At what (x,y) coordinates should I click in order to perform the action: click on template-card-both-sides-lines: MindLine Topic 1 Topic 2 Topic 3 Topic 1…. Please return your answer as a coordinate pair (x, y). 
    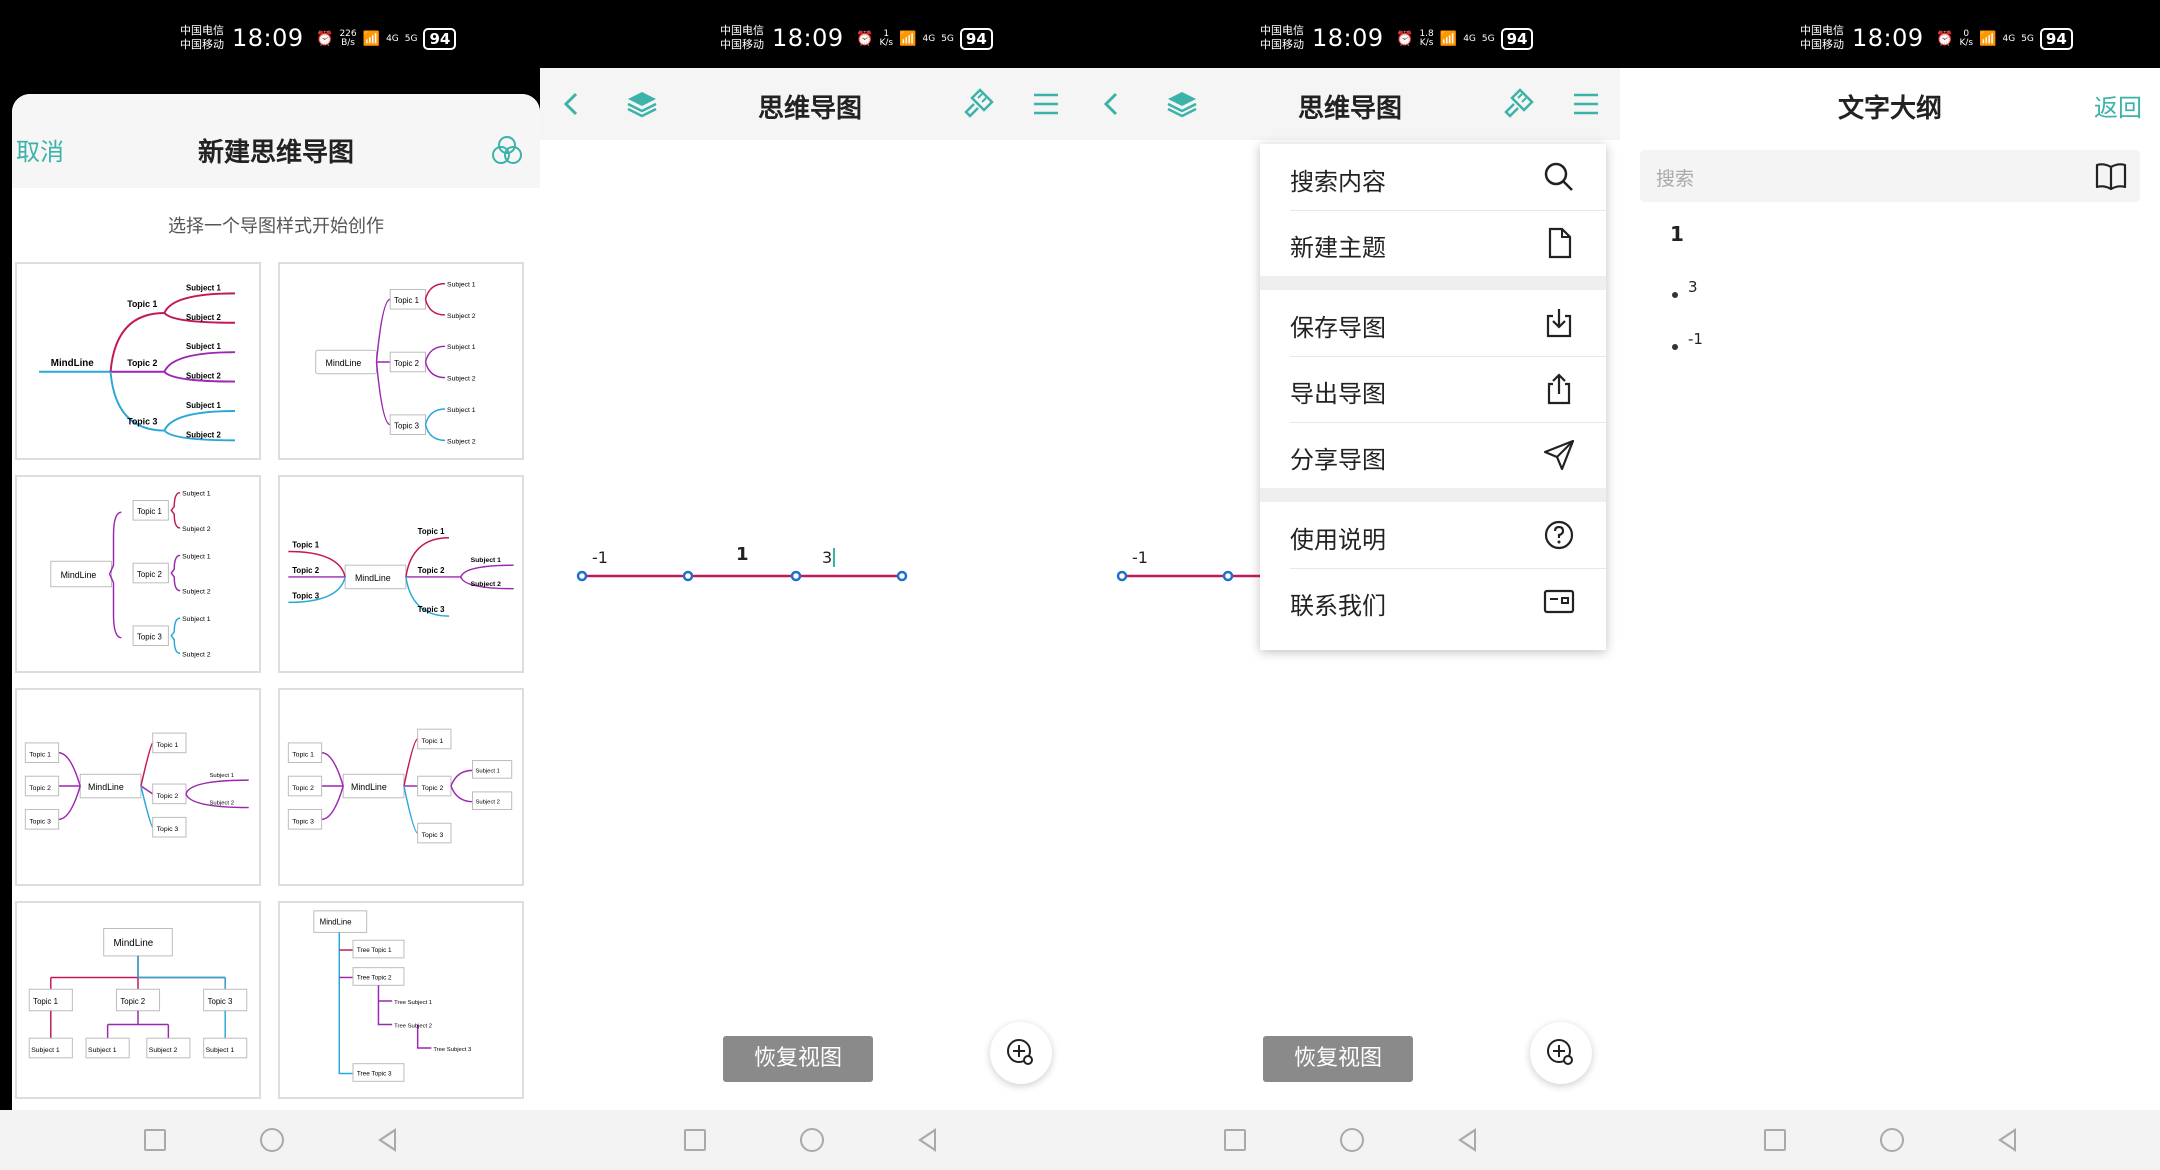
    Looking at the image, I should click on (401, 574).